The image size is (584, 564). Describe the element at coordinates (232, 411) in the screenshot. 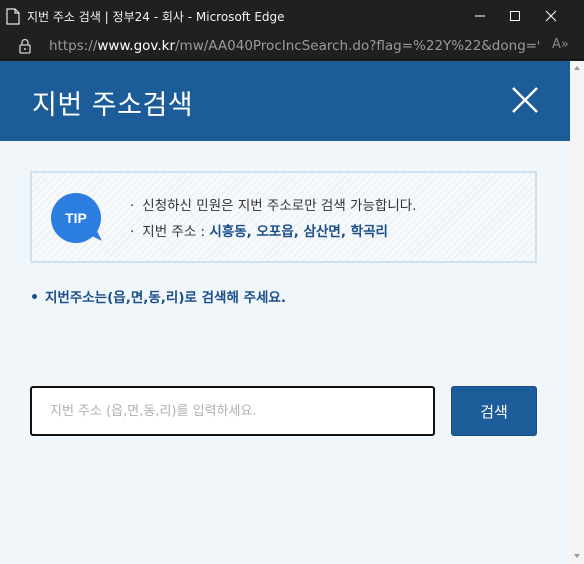

I see `address-search-input` at that location.